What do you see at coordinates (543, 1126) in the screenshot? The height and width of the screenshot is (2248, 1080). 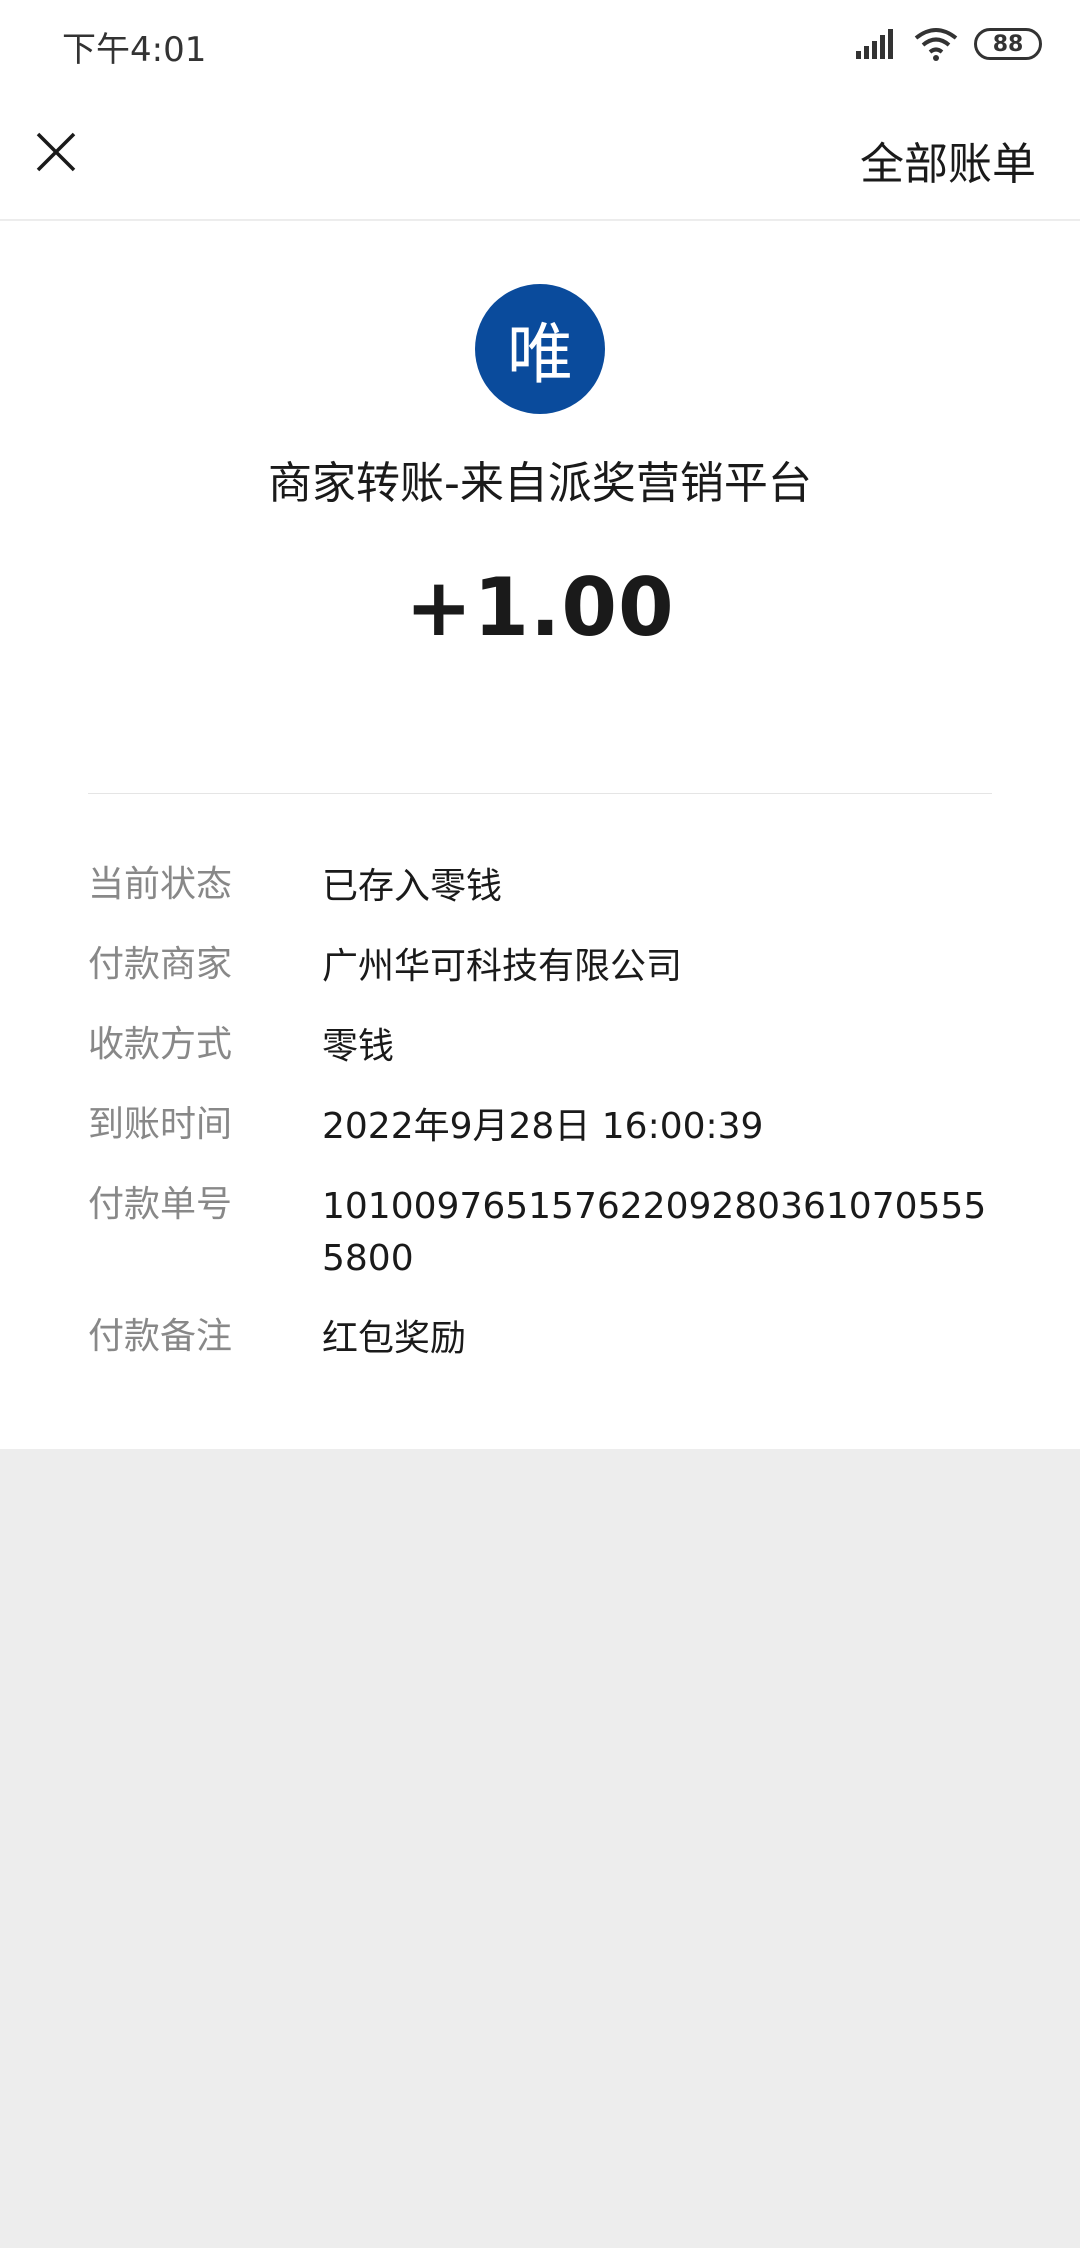 I see `detail-value: 2022年9月28日 16:00:39` at bounding box center [543, 1126].